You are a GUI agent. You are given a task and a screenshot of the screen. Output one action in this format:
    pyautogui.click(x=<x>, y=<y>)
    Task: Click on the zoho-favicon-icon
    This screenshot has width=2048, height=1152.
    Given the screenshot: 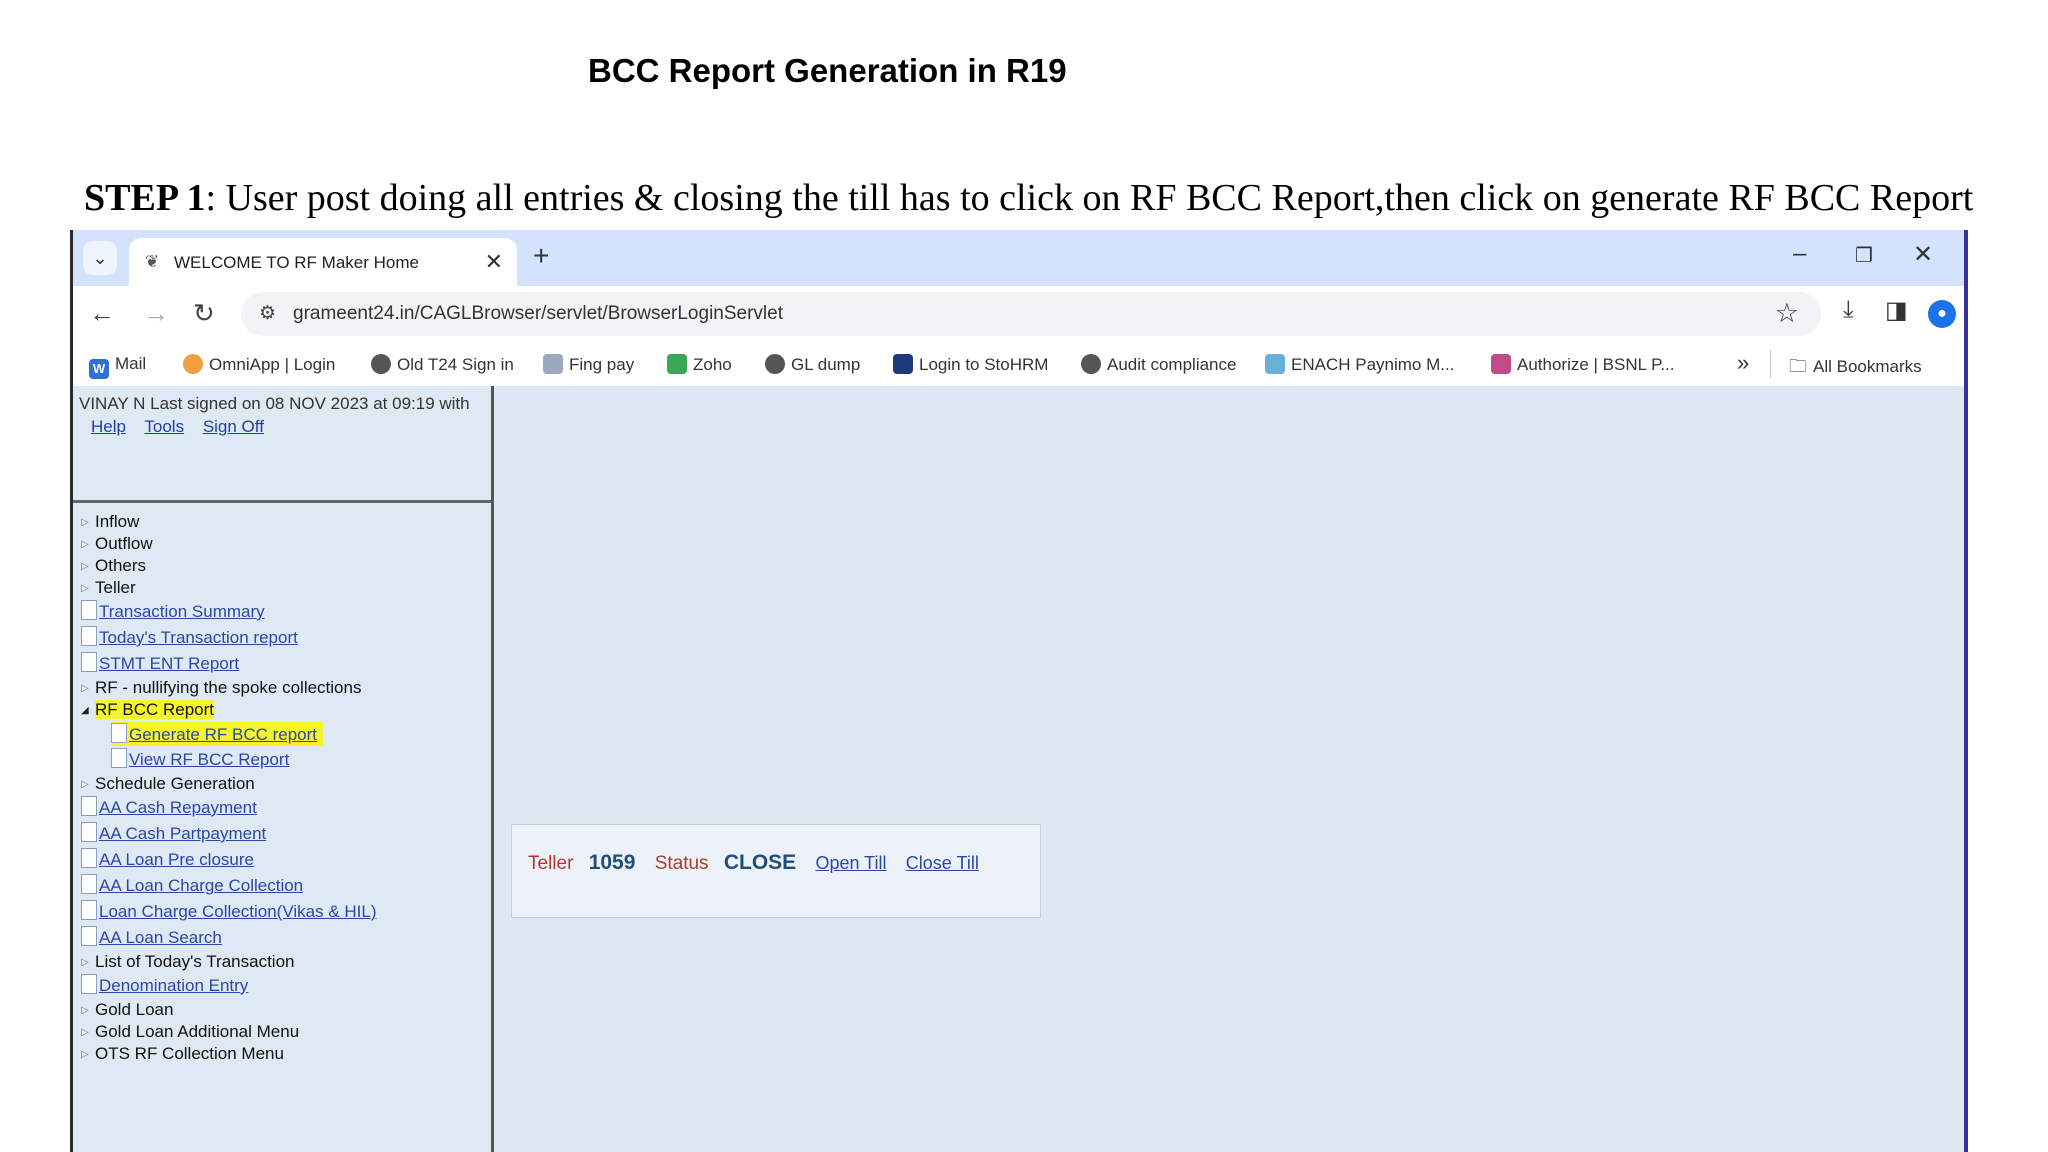 What is the action you would take?
    pyautogui.click(x=677, y=364)
    